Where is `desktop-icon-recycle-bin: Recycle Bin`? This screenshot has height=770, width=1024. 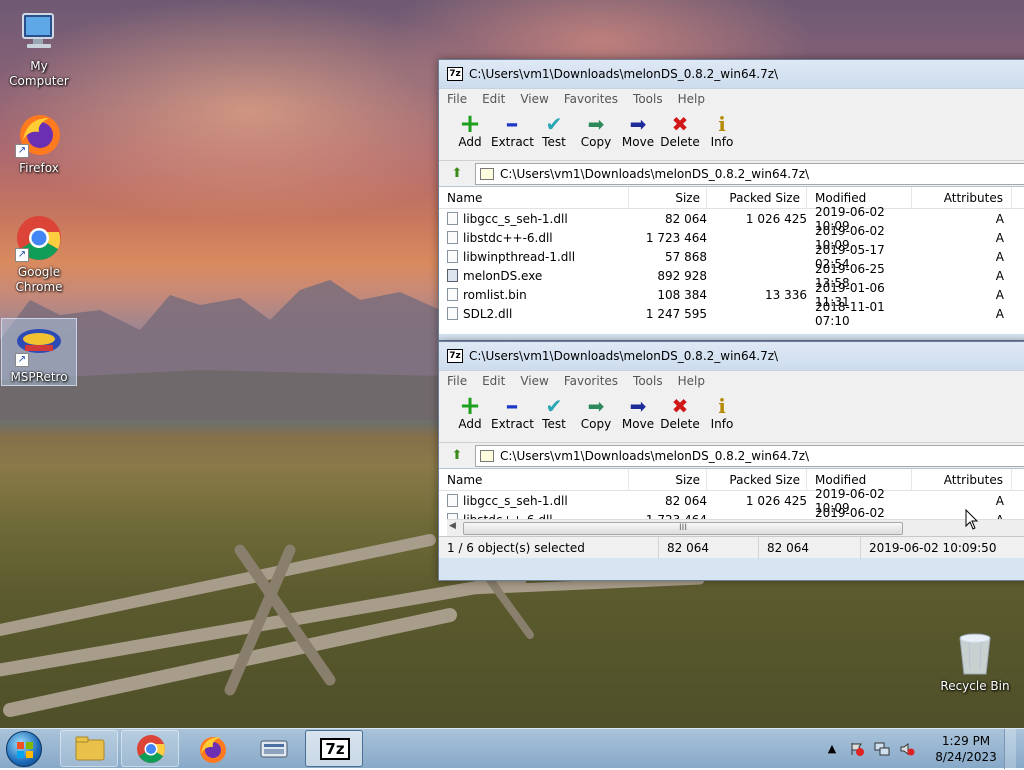 desktop-icon-recycle-bin: Recycle Bin is located at coordinates (975, 662).